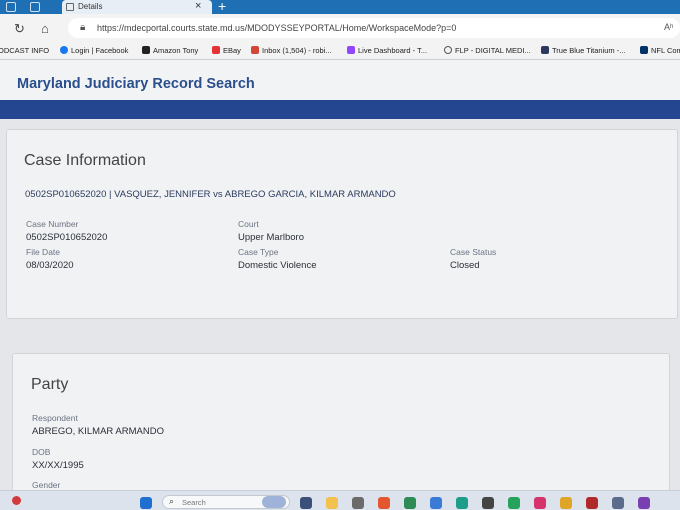 Image resolution: width=680 pixels, height=510 pixels. I want to click on facebook-icon, so click(64, 50).